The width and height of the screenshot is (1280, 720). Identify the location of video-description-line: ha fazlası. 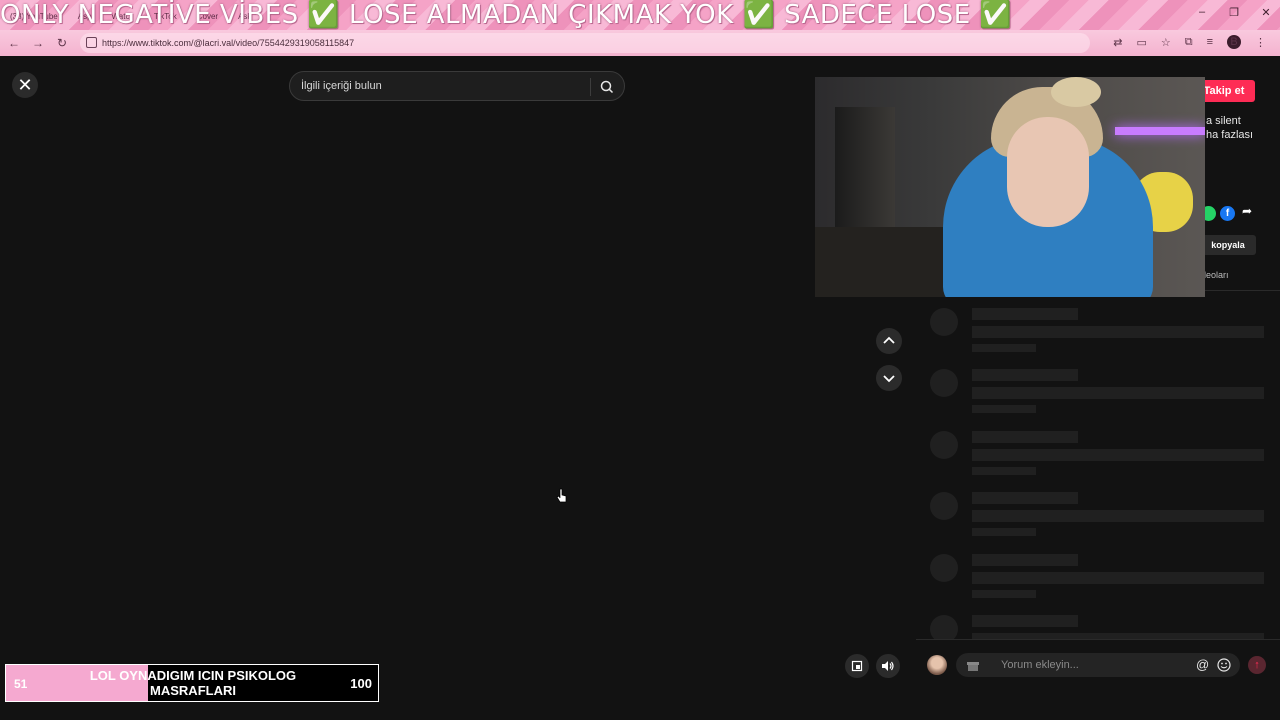
(1230, 135).